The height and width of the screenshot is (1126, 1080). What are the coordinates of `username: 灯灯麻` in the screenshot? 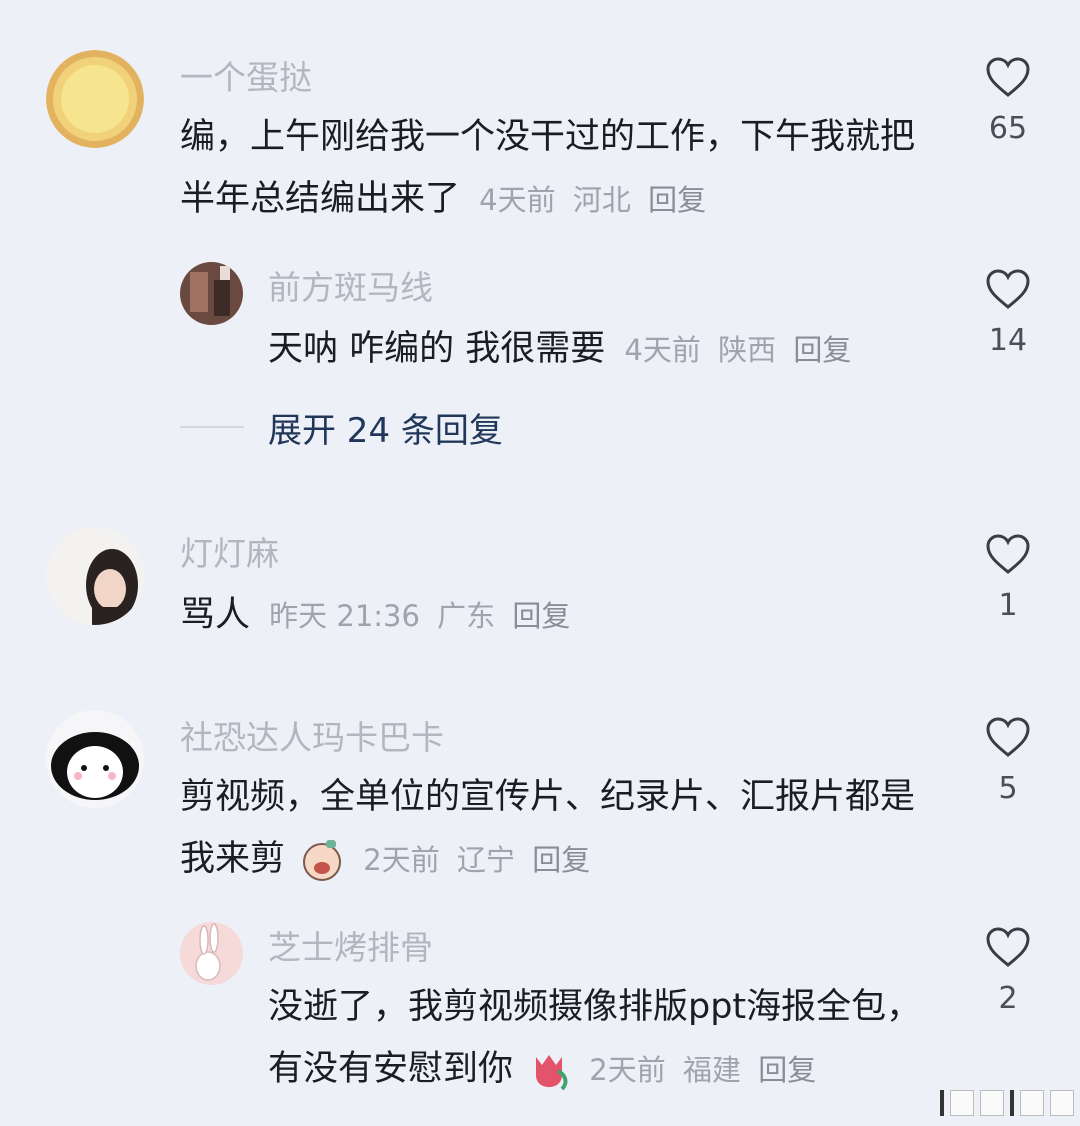 It's located at (229, 554).